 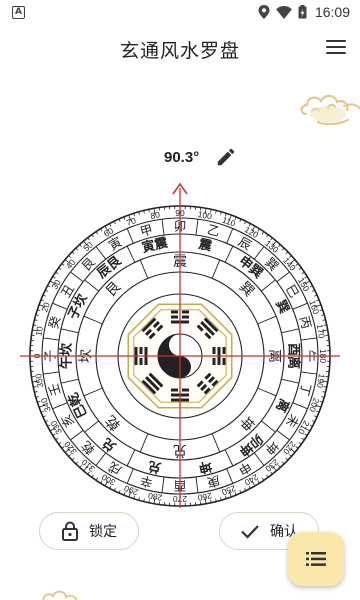 I want to click on mountain-label: 乾, so click(x=88, y=448).